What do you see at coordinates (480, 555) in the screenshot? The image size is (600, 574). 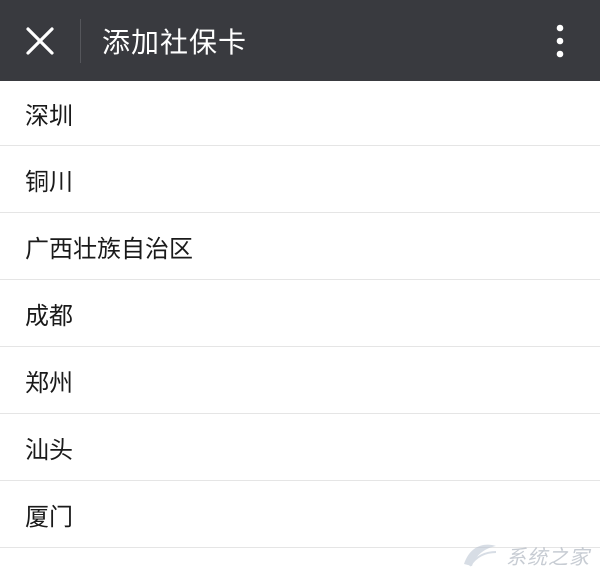 I see `watermark-logo-icon` at bounding box center [480, 555].